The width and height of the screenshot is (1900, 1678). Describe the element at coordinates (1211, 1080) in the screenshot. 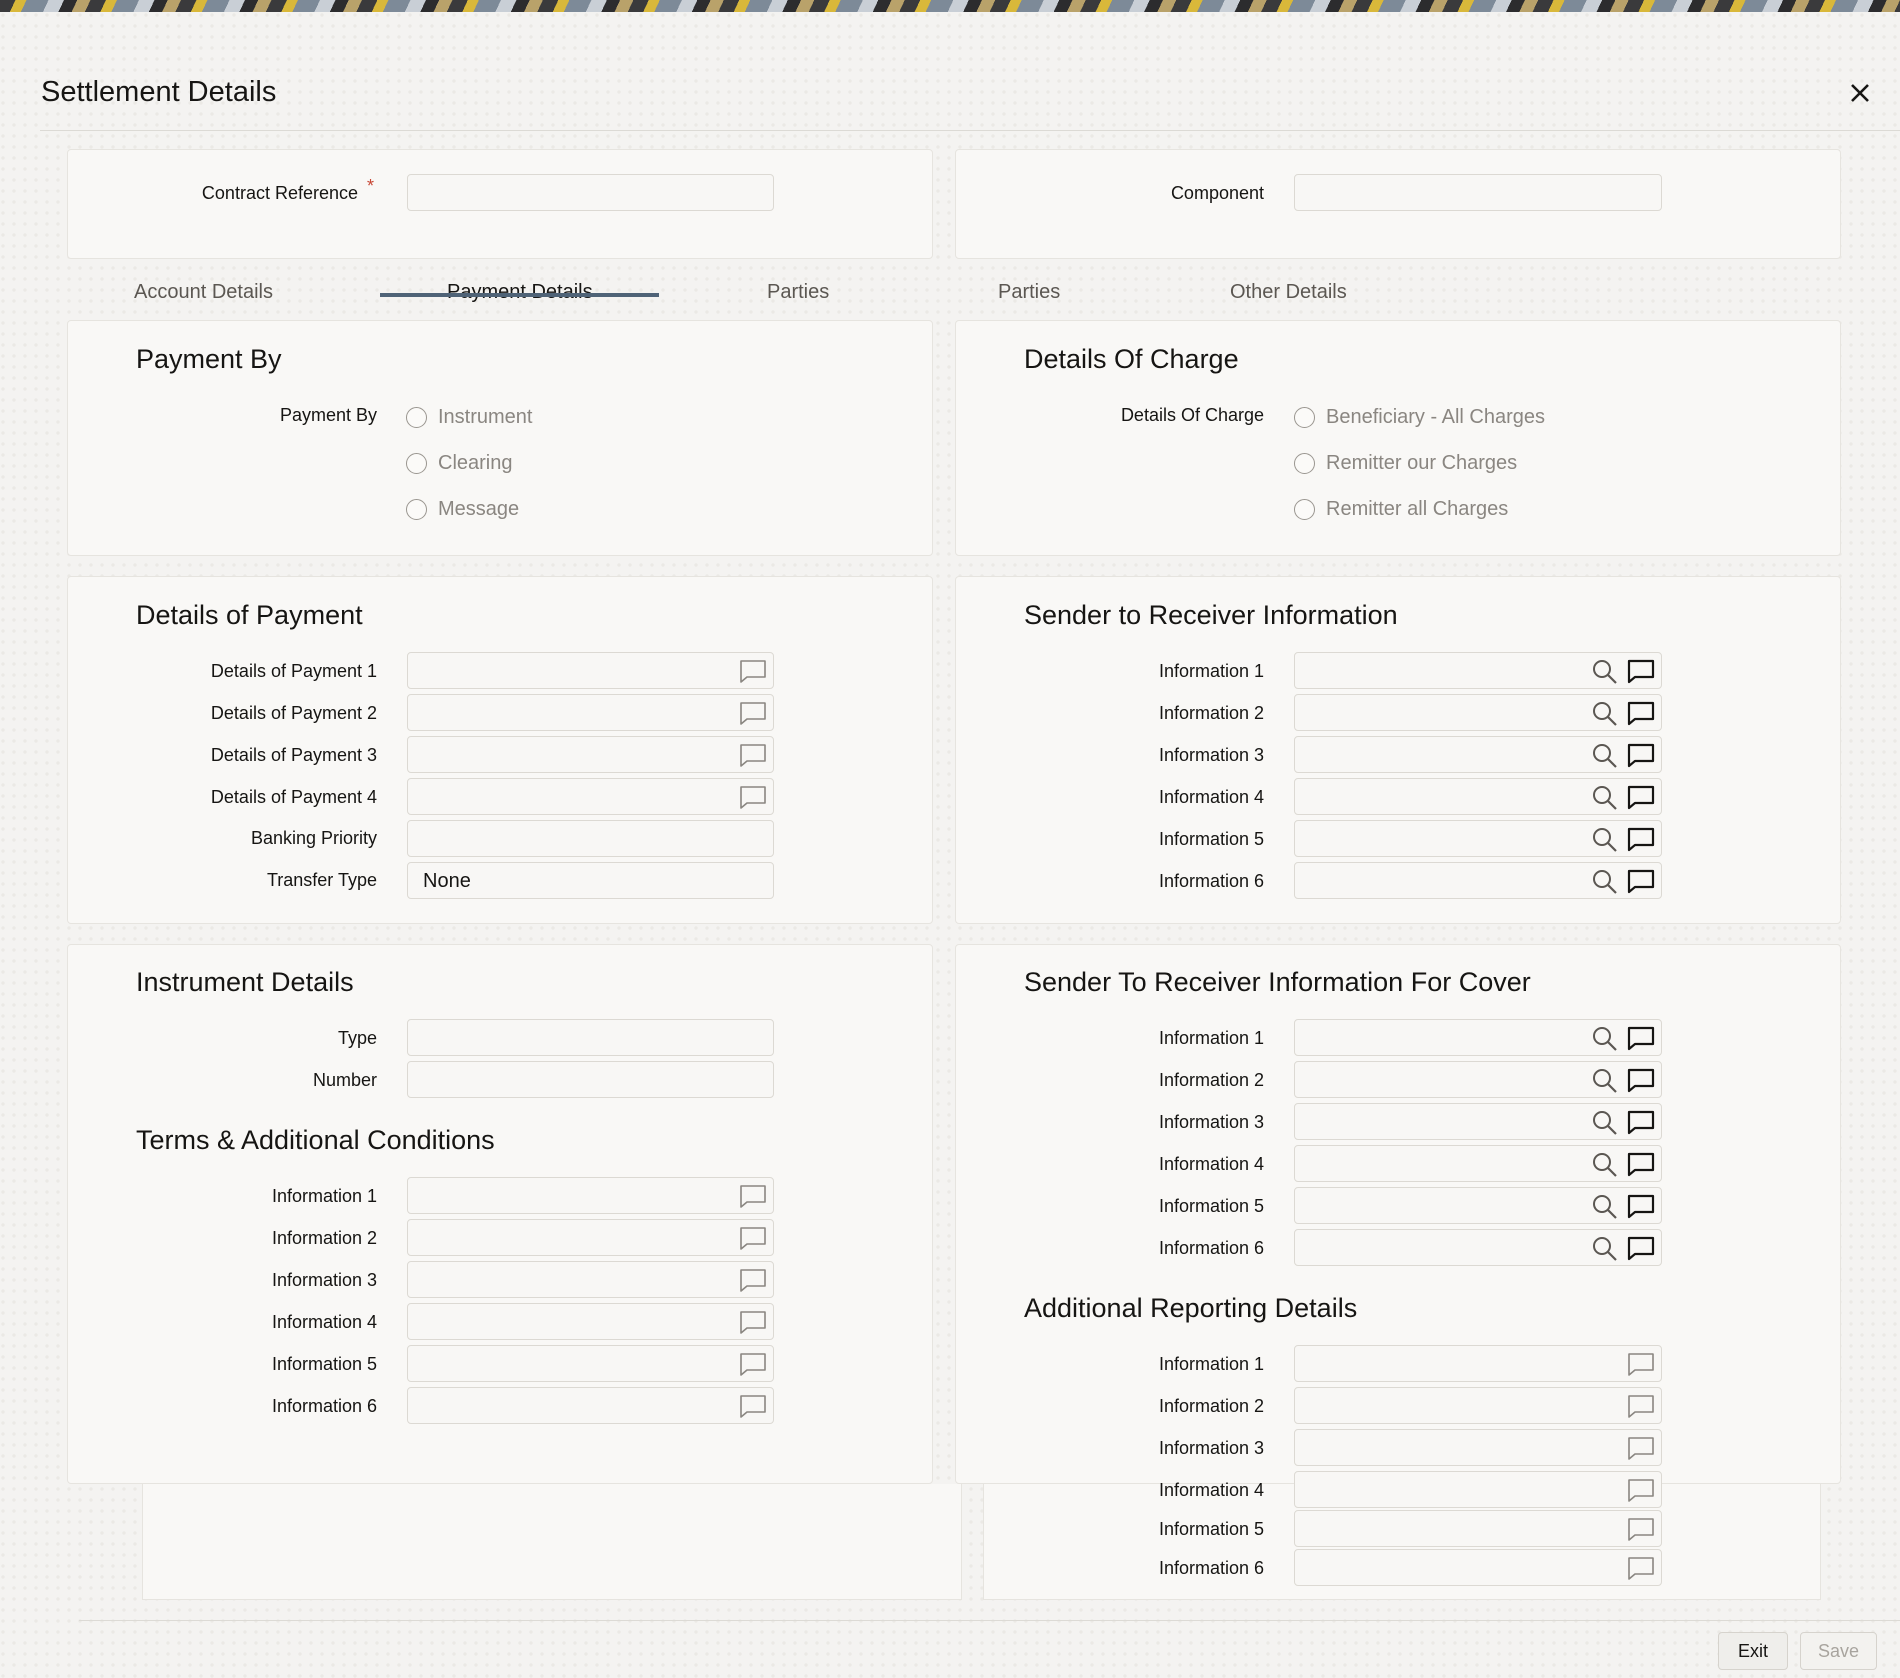

I see `cover-info-2-label: Information 2` at that location.